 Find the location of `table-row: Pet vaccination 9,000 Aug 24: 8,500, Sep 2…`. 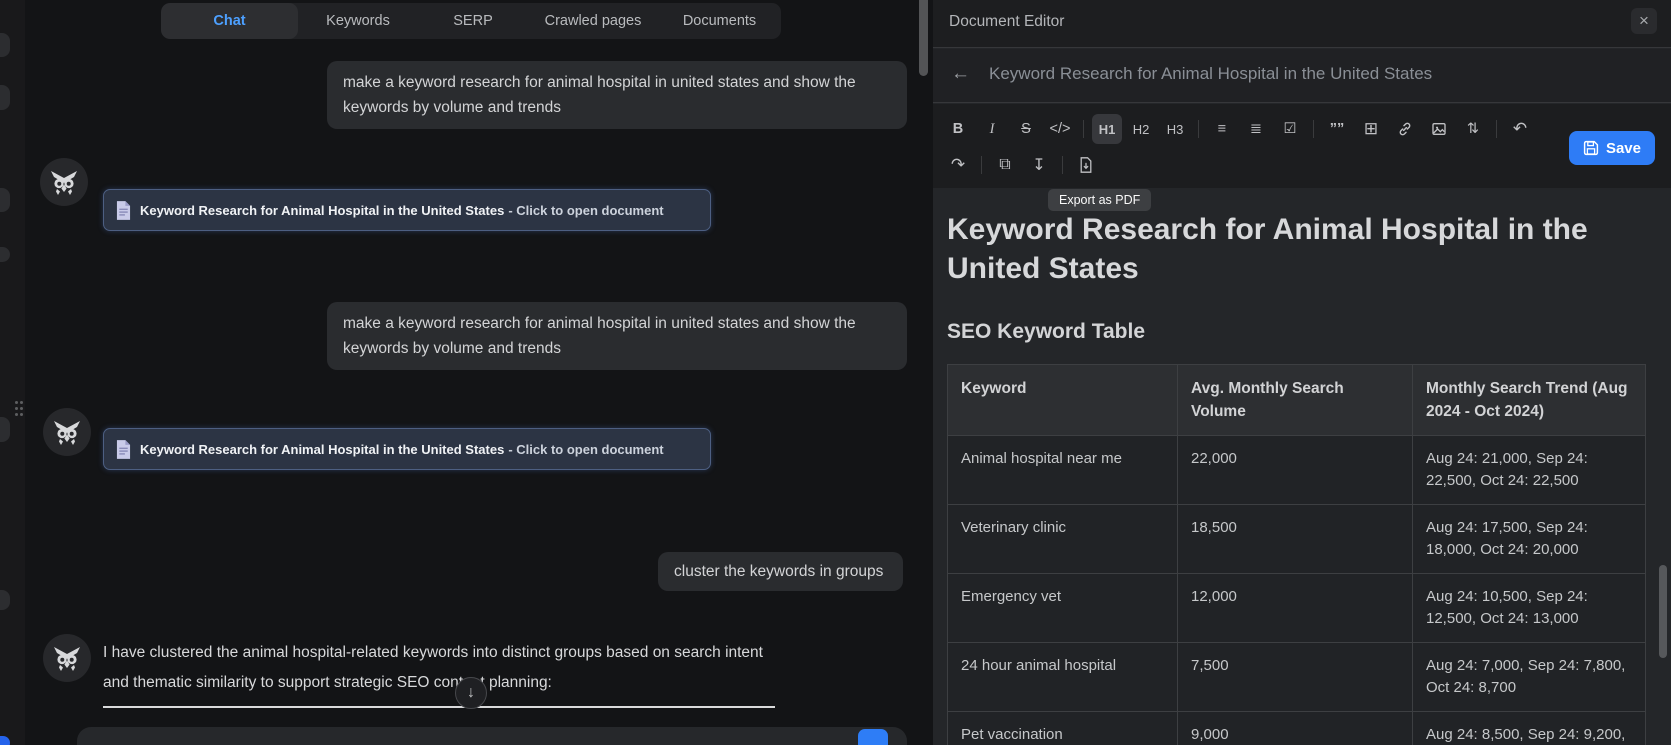

table-row: Pet vaccination 9,000 Aug 24: 8,500, Sep 2… is located at coordinates (1296, 728).